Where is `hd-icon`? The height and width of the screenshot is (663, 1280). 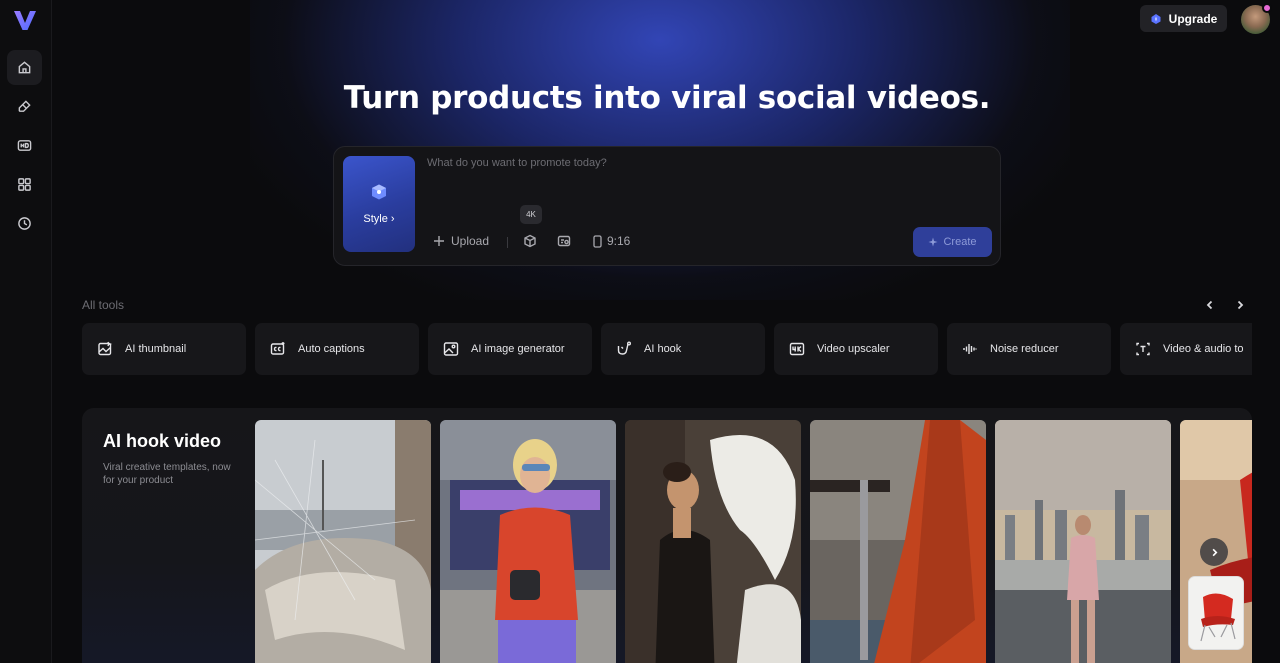 hd-icon is located at coordinates (24, 145).